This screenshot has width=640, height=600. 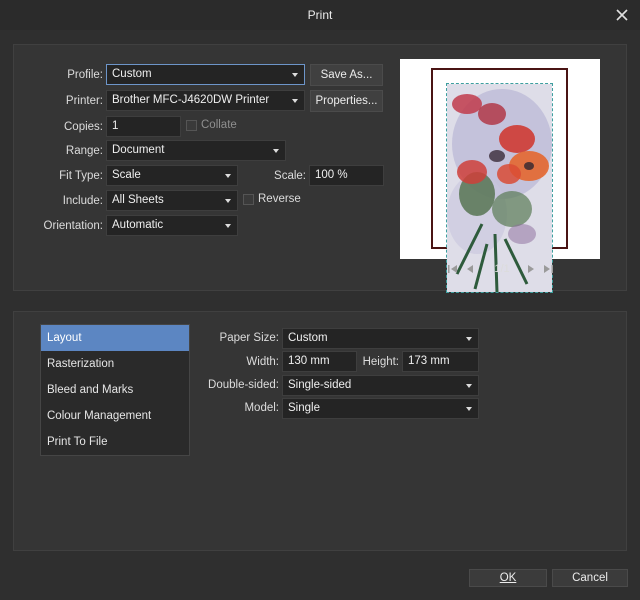 I want to click on orientation-label: Orientation:, so click(x=73, y=226).